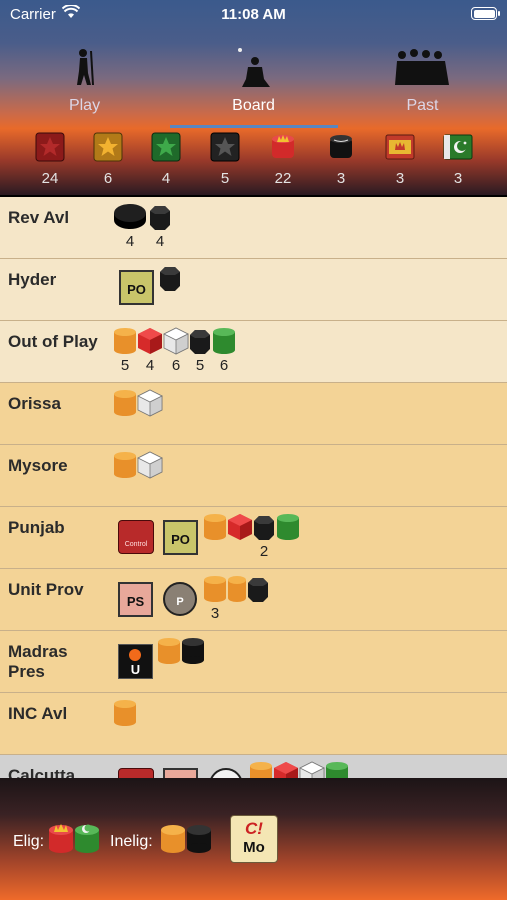 The image size is (507, 900). Describe the element at coordinates (283, 178) in the screenshot. I see `piece-count: 22` at that location.